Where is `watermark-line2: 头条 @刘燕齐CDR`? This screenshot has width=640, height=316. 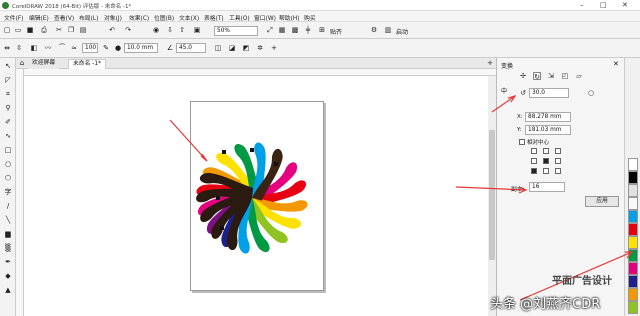 watermark-line2: 头条 @刘燕齐CDR is located at coordinates (545, 304).